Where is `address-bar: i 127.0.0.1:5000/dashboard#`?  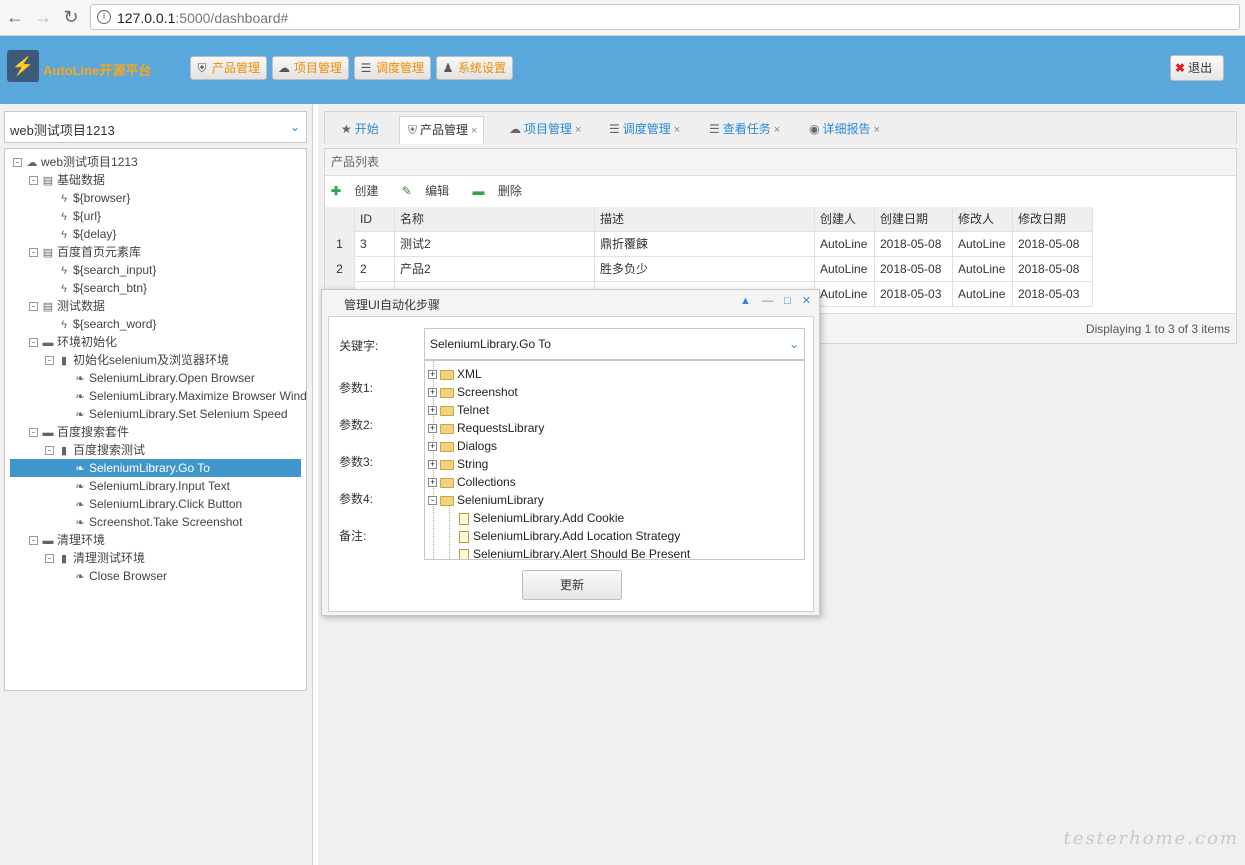 address-bar: i 127.0.0.1:5000/dashboard# is located at coordinates (665, 17).